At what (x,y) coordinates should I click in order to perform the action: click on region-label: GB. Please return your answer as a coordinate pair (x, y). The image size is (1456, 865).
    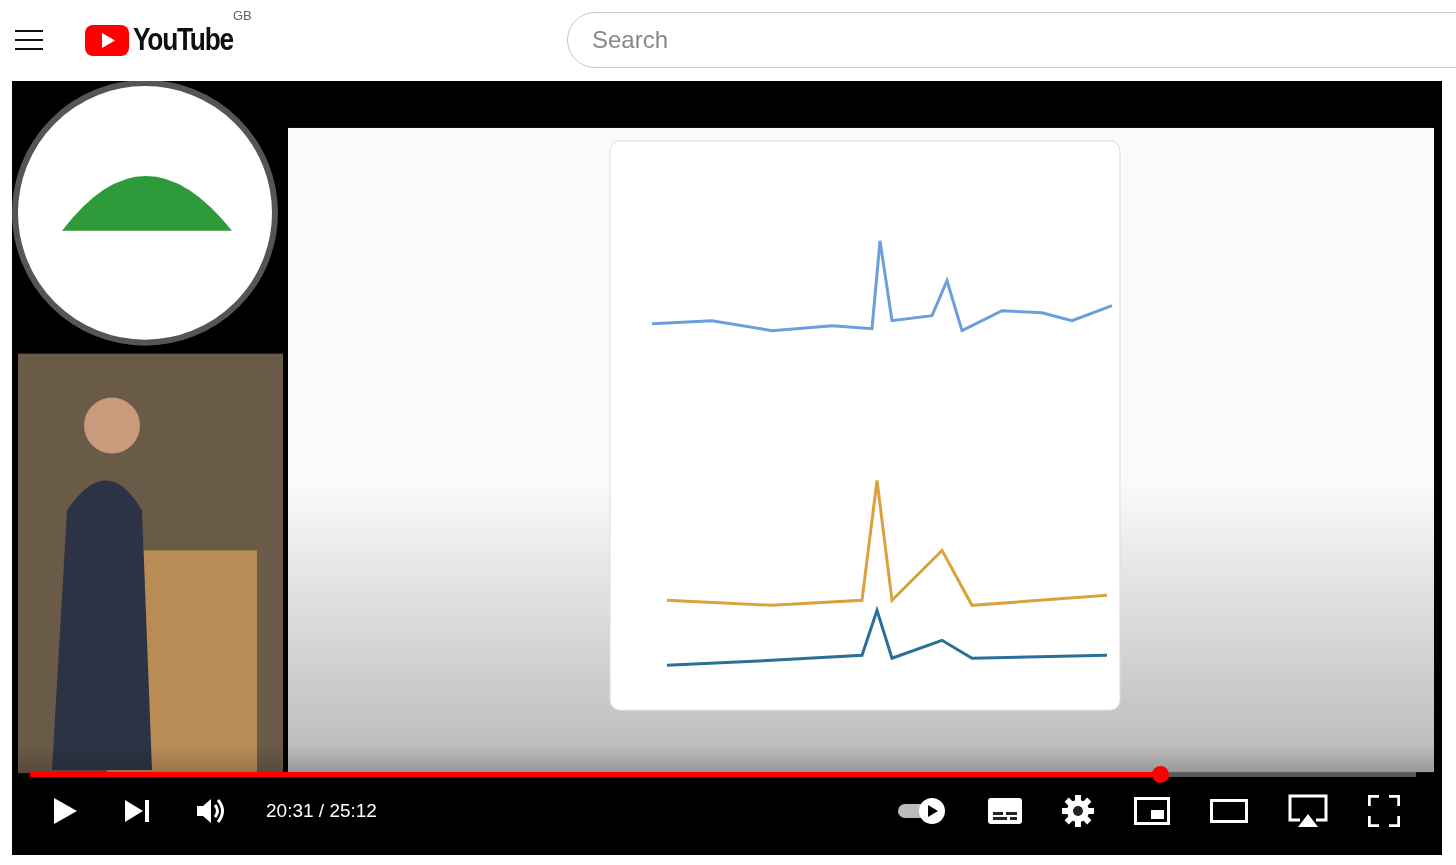
    Looking at the image, I should click on (242, 15).